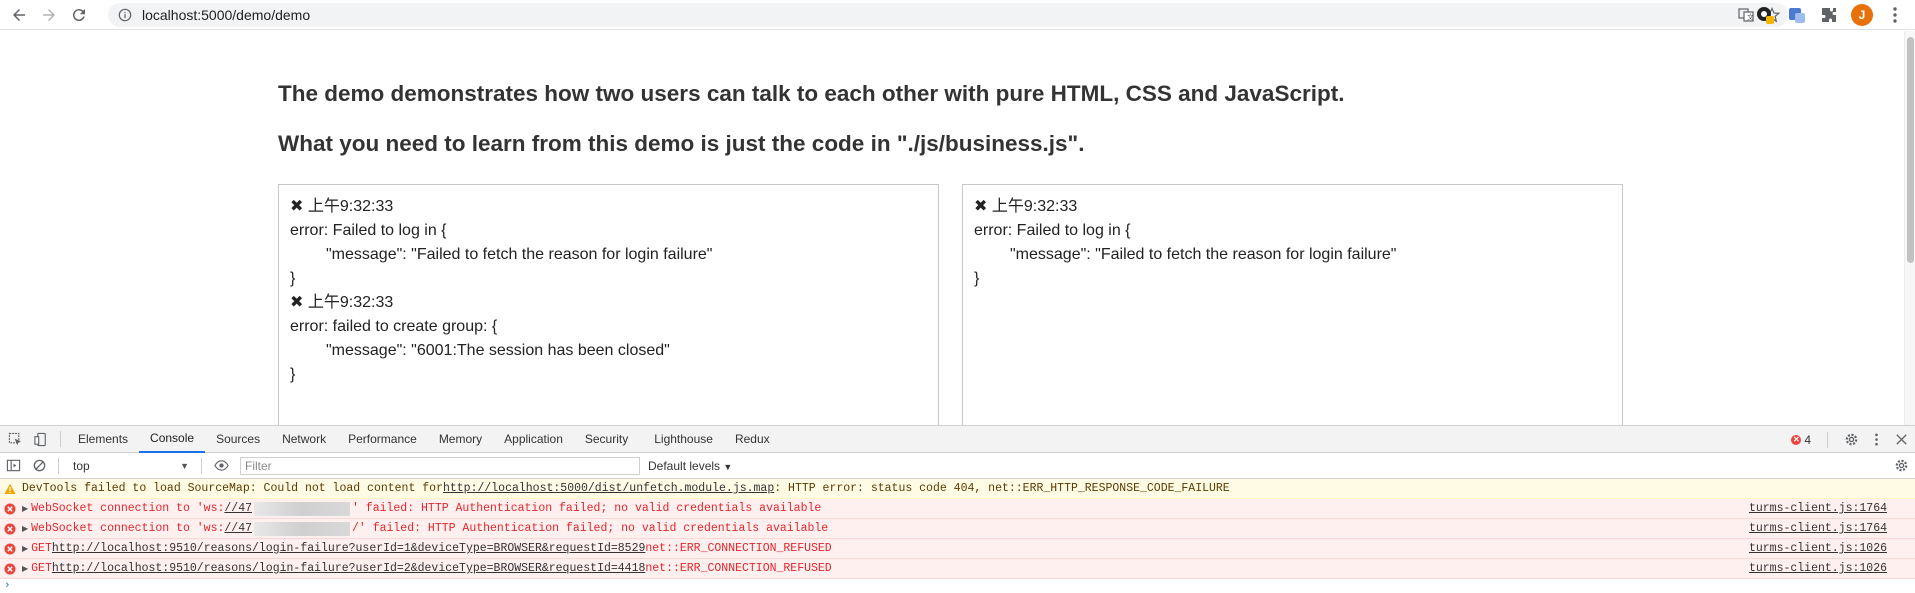  Describe the element at coordinates (533, 439) in the screenshot. I see `tab-application: Application` at that location.